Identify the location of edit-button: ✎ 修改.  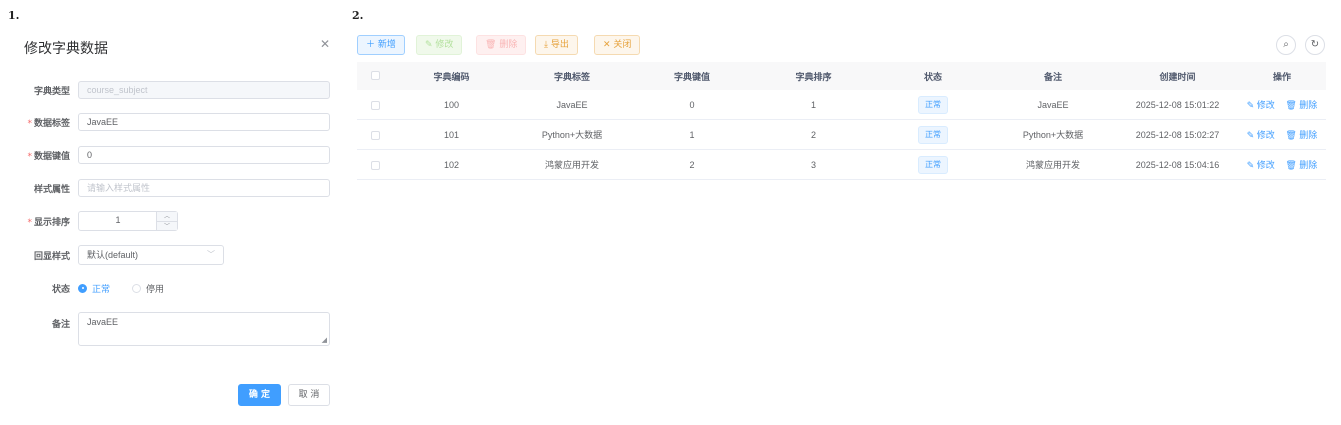
(439, 45).